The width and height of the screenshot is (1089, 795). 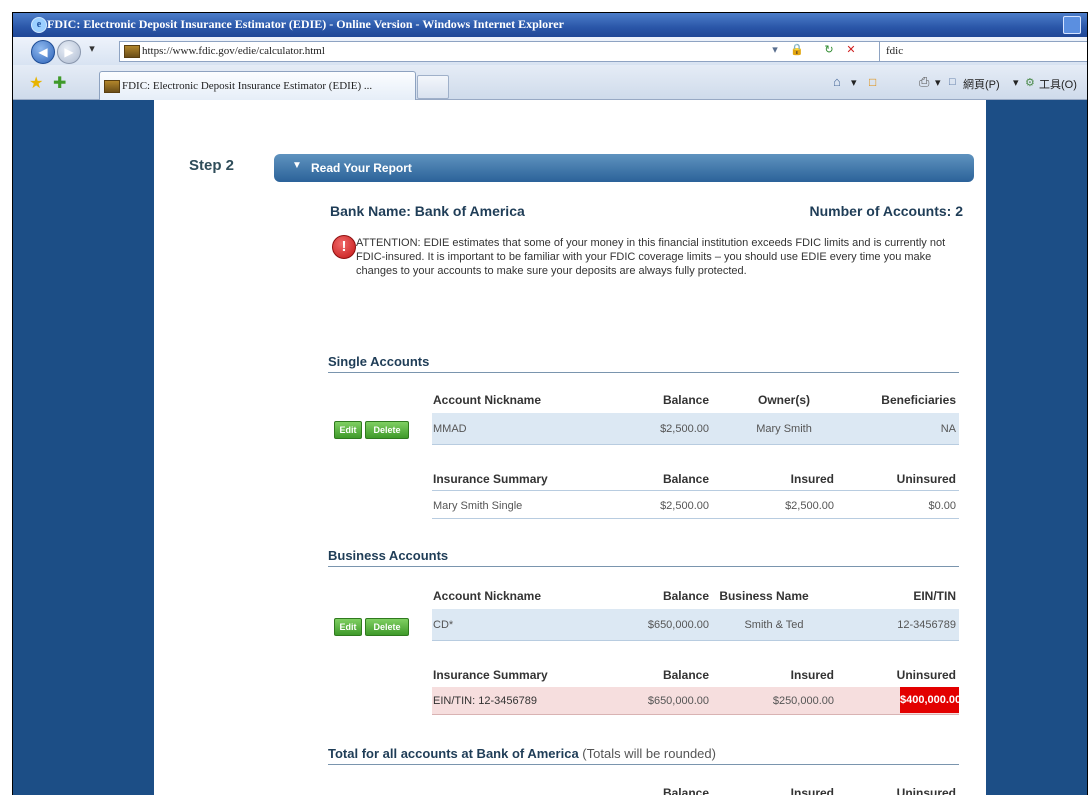 What do you see at coordinates (685, 675) in the screenshot?
I see `business-summary-col-balance: Balance` at bounding box center [685, 675].